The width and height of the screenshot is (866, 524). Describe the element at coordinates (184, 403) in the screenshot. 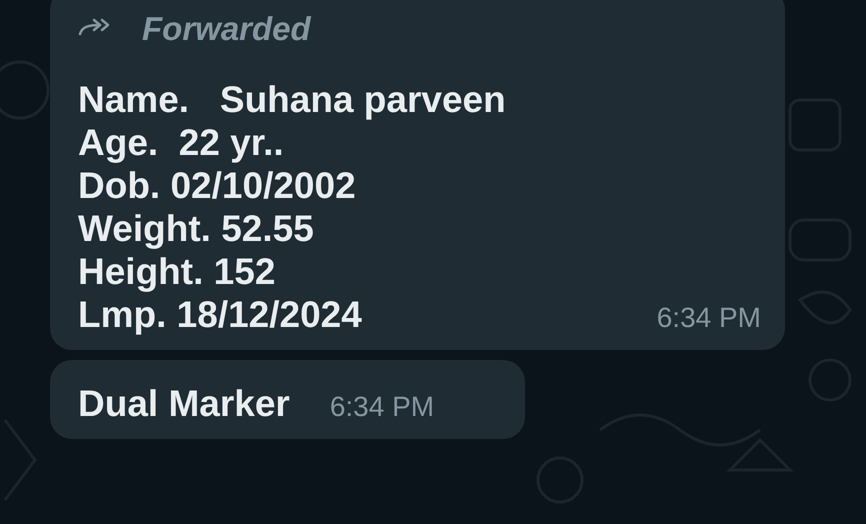

I see `message-text: Dual Marker` at that location.